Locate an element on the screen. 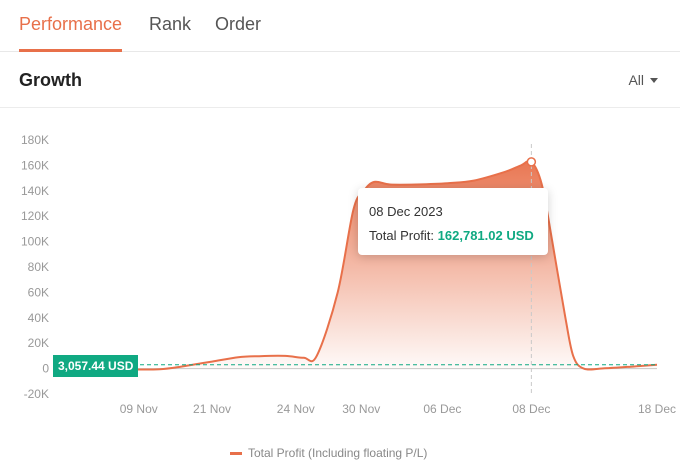 The height and width of the screenshot is (468, 680). y-axis: 180K 160K 140K 120K 100K 80K 60K 40K 20K 0 -20K is located at coordinates (35, 267).